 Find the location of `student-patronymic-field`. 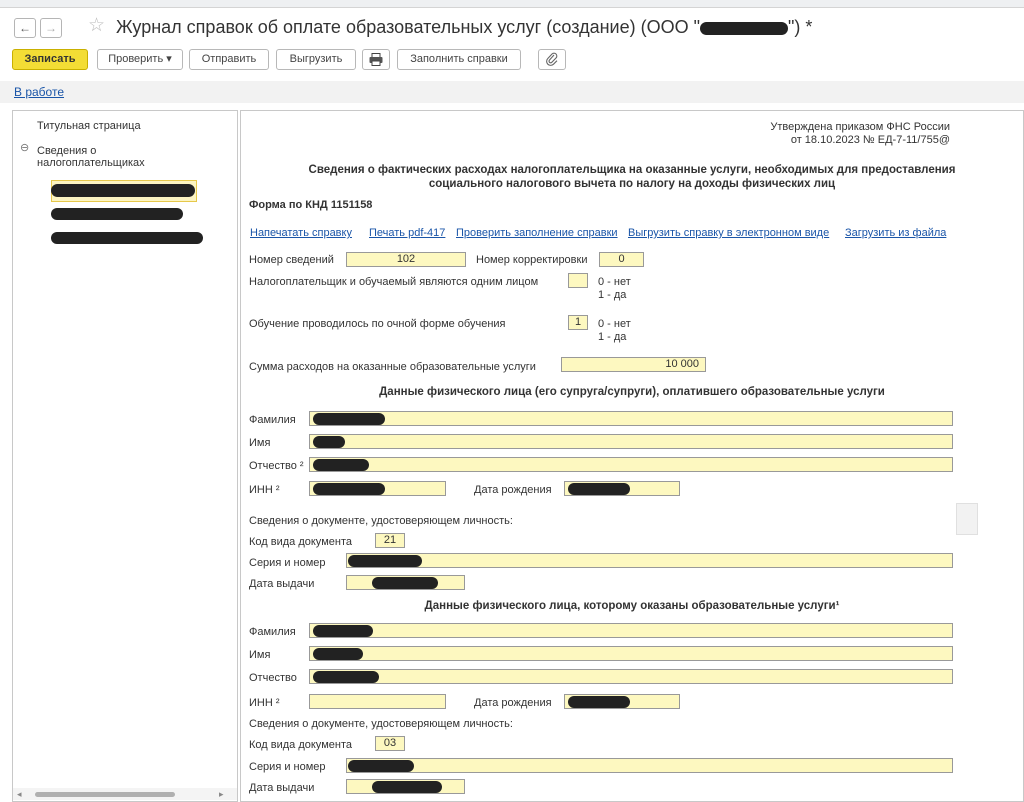

student-patronymic-field is located at coordinates (631, 676).